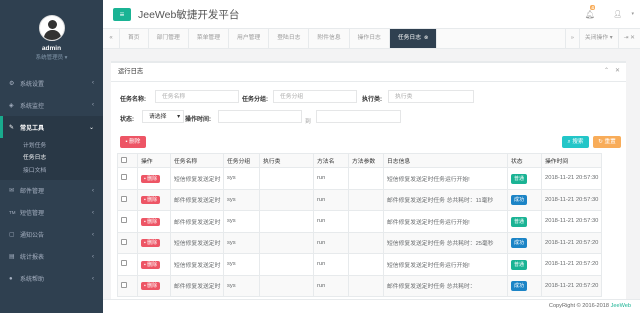 This screenshot has height=313, width=640. Describe the element at coordinates (241, 160) in the screenshot. I see `col-header: 任务分组` at that location.